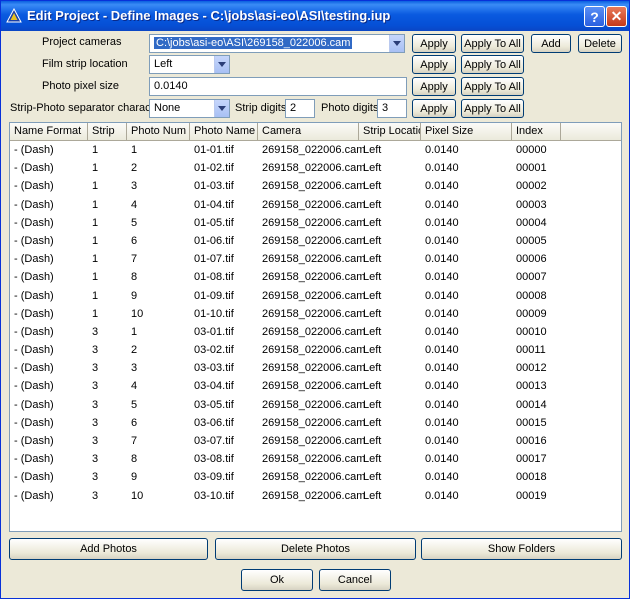  What do you see at coordinates (492, 64) in the screenshot?
I see `film-strip-apply-all-button: Apply To All` at bounding box center [492, 64].